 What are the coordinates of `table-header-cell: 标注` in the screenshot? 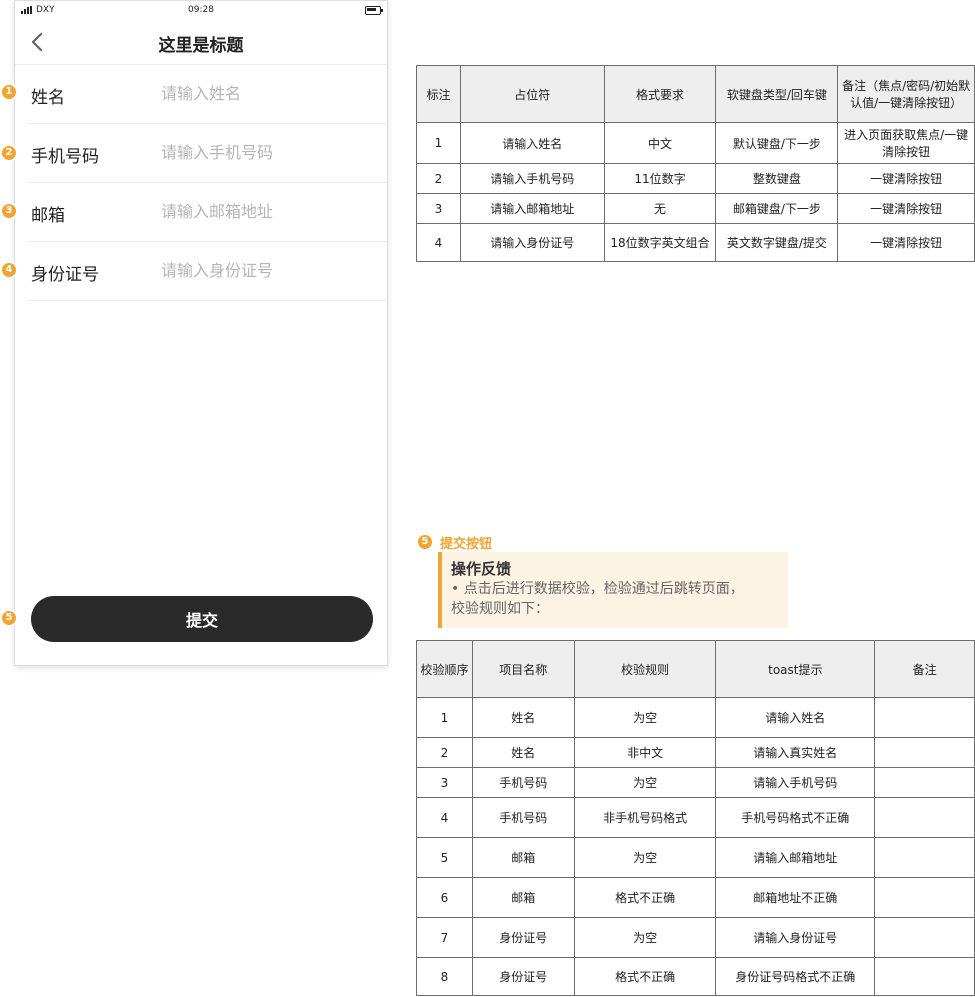 It's located at (438, 94).